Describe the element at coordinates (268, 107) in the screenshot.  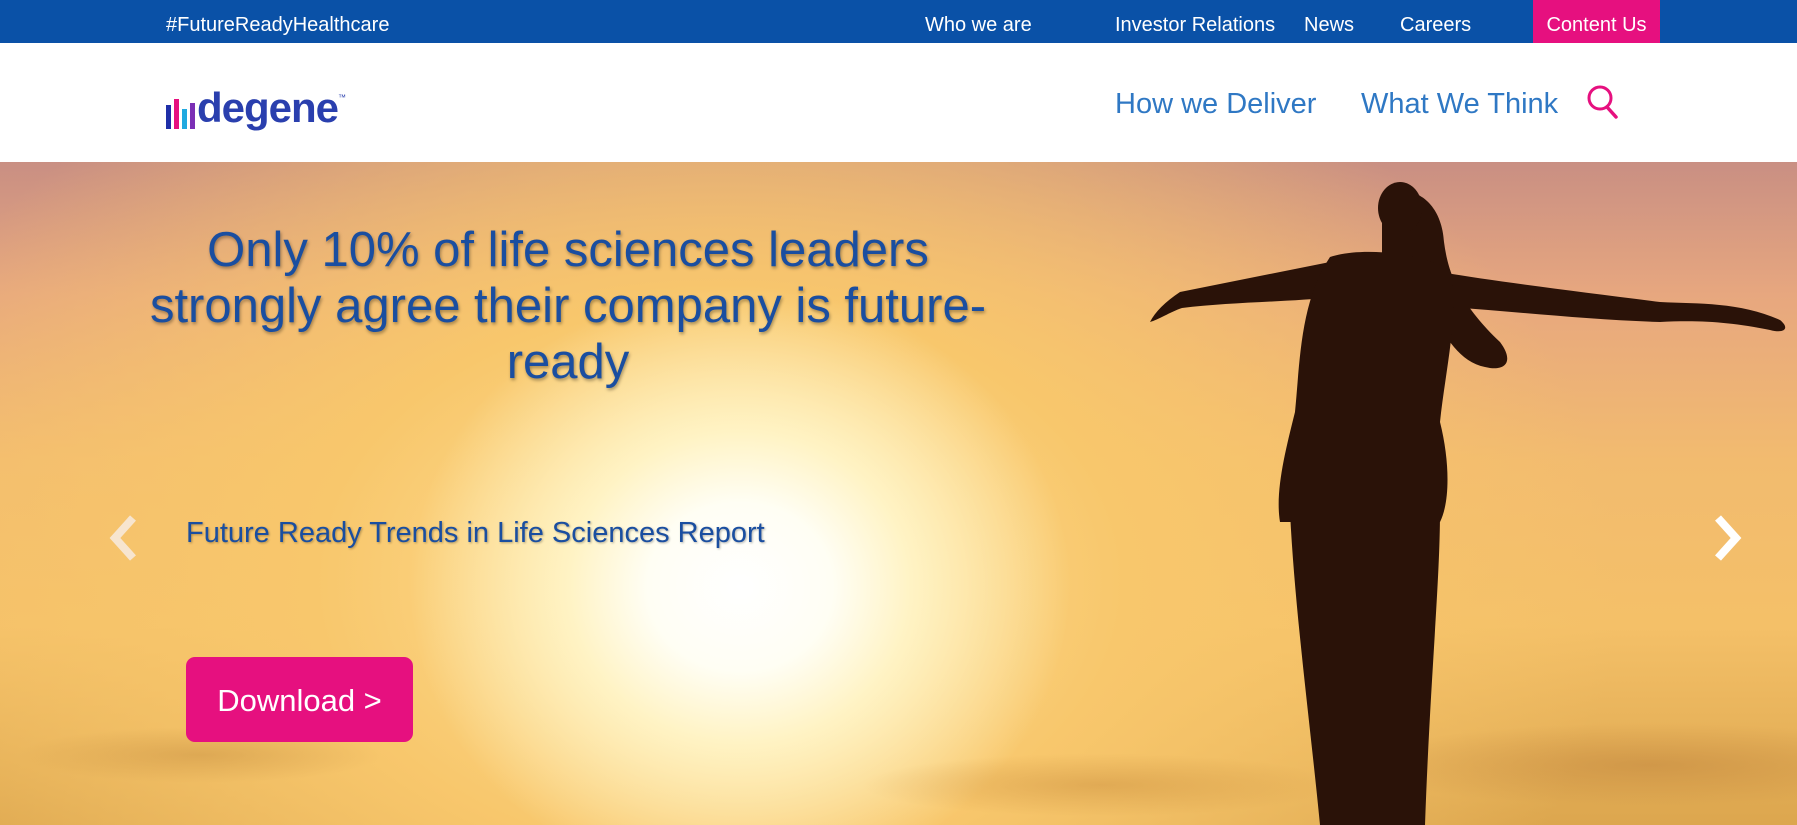
I see `logo-wordmark: degene` at that location.